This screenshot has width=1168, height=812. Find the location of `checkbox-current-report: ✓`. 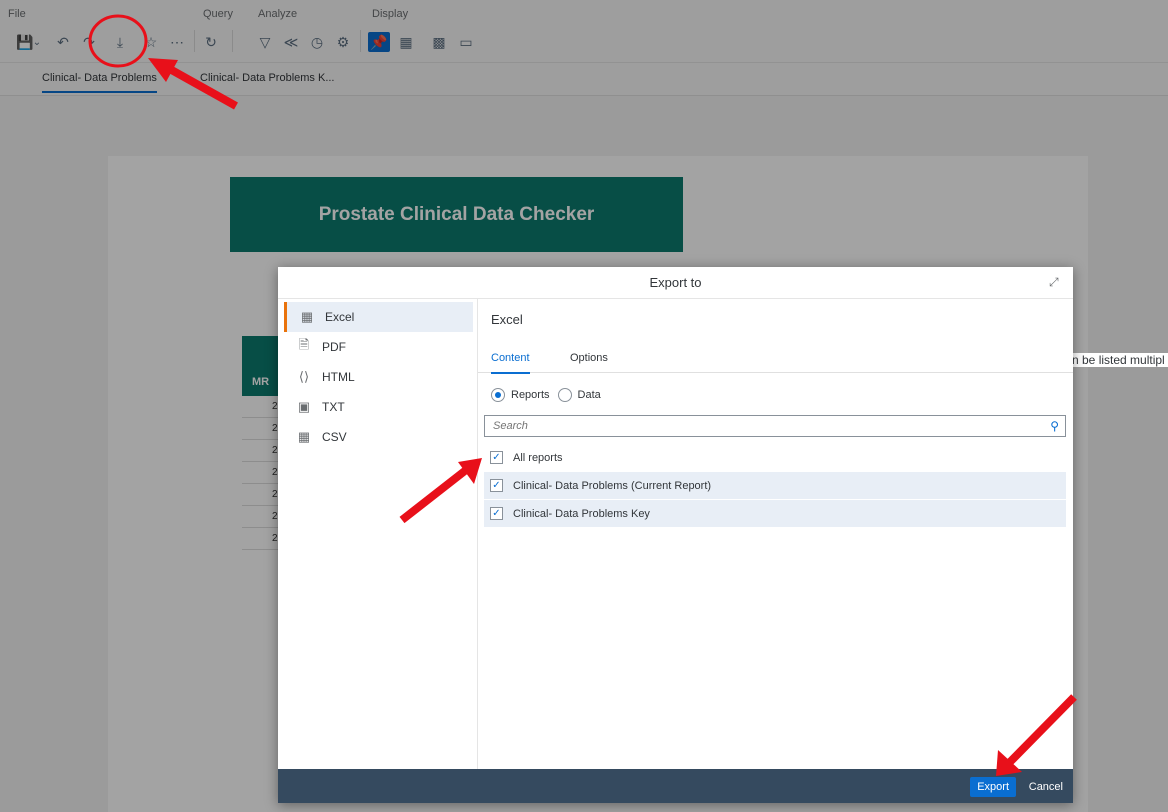

checkbox-current-report: ✓ is located at coordinates (496, 485).